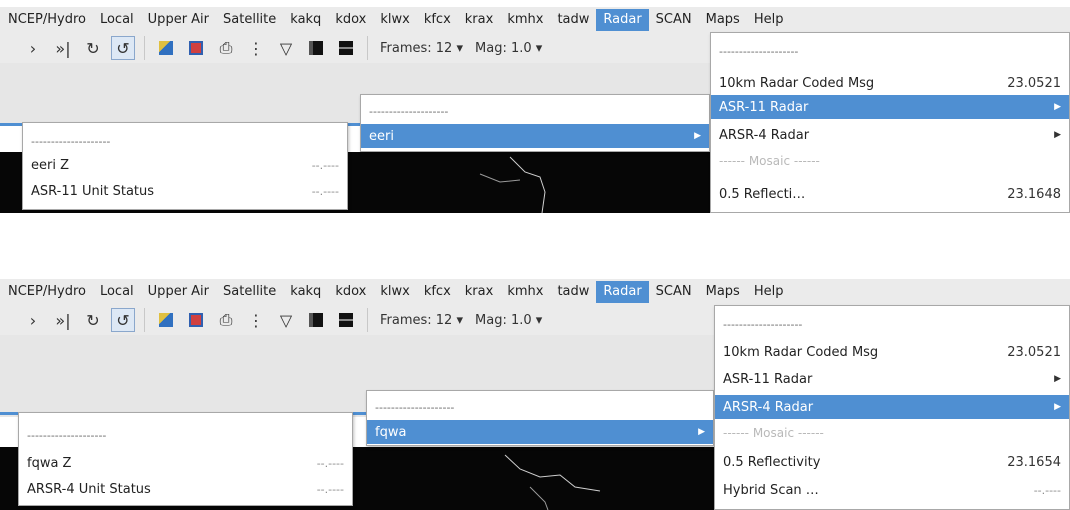 This screenshot has width=1070, height=510. Describe the element at coordinates (768, 407) in the screenshot. I see `menu-item-label: ARSR-4 Radar` at that location.